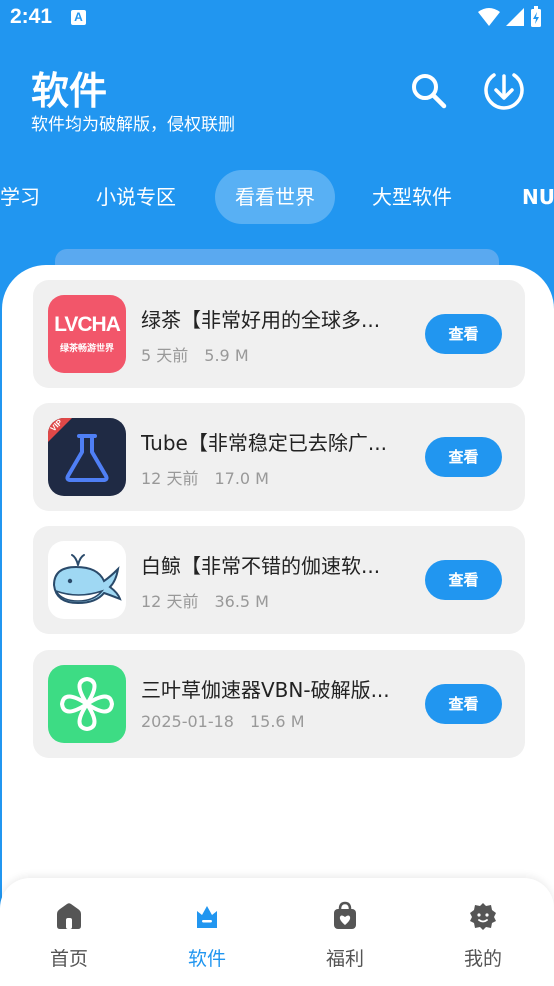  What do you see at coordinates (279, 580) in the screenshot?
I see `app-card: 白鲸【非常不错的伽速软... 12 天前 36.5 M 查看` at bounding box center [279, 580].